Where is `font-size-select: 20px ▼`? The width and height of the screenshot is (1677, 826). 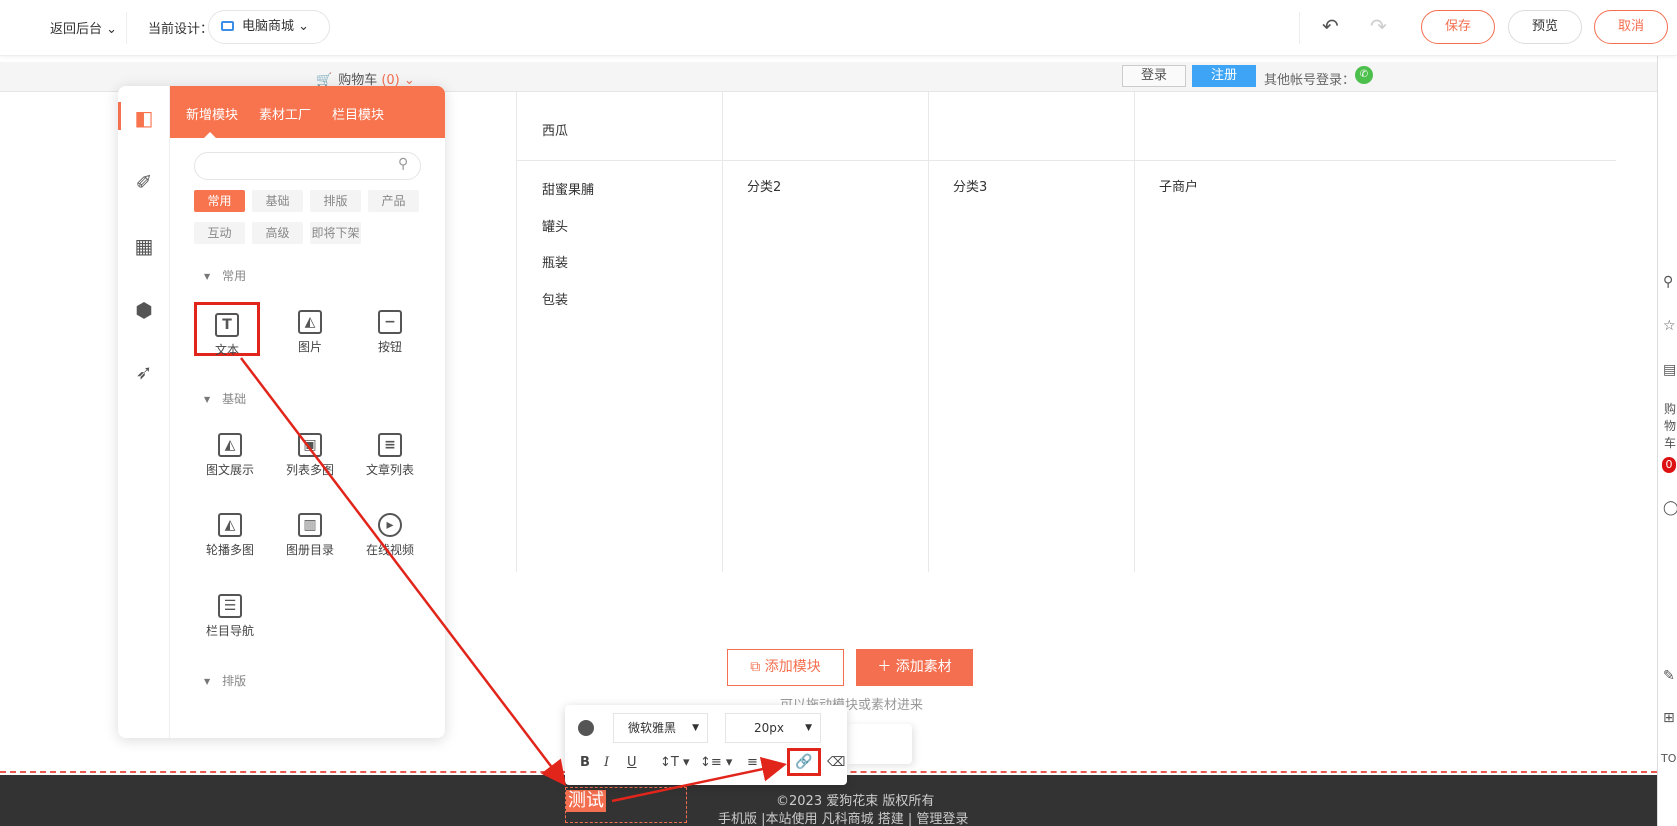
font-size-select: 20px ▼ is located at coordinates (773, 728).